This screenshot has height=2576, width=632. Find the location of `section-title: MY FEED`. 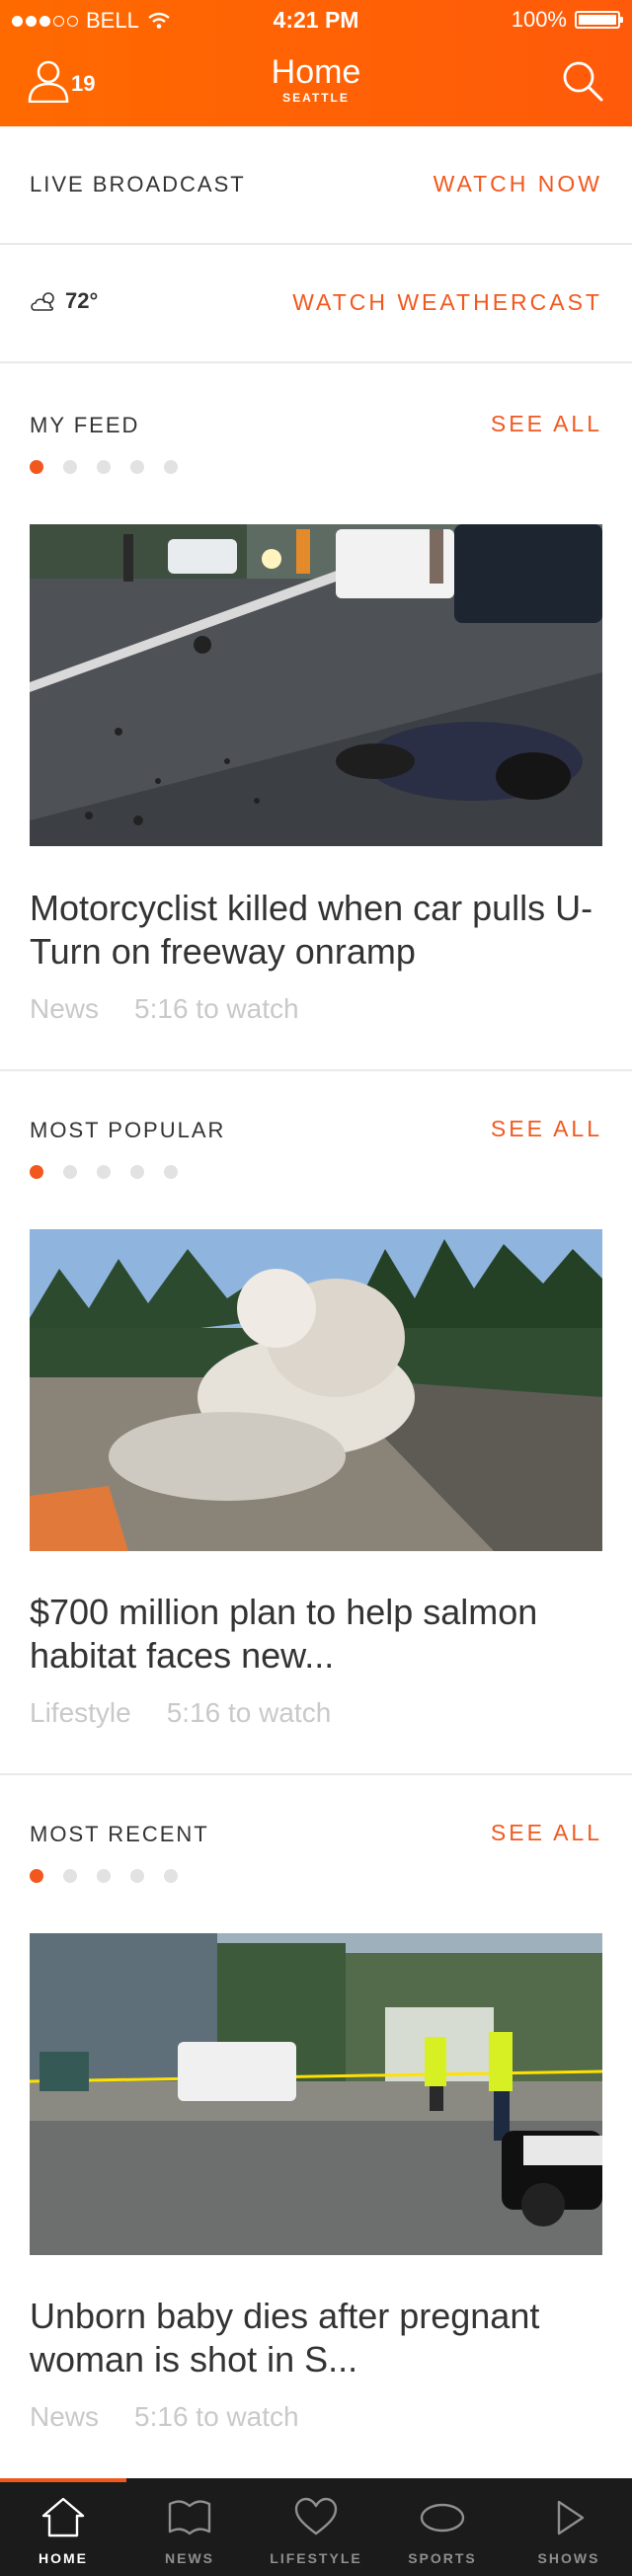

section-title: MY FEED is located at coordinates (85, 425).